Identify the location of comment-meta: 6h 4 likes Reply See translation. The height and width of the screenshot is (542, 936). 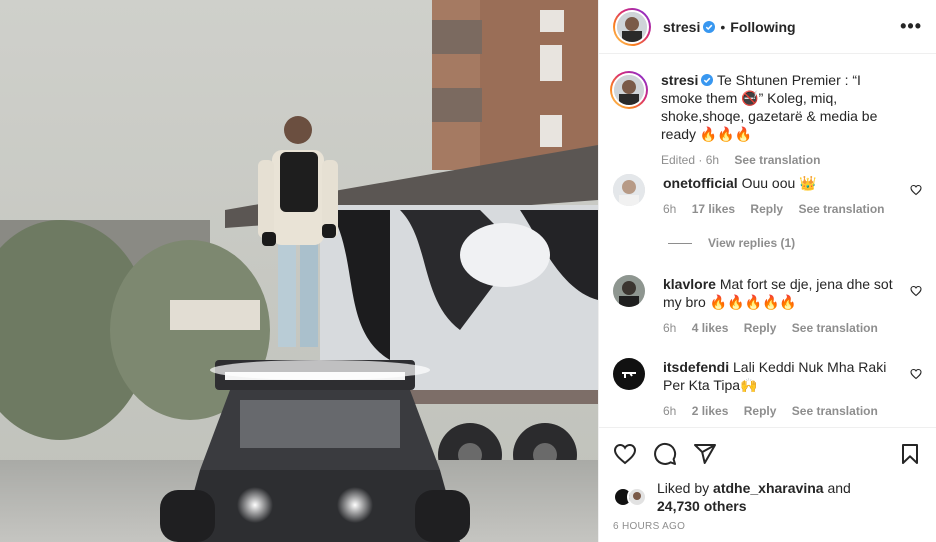
(782, 328).